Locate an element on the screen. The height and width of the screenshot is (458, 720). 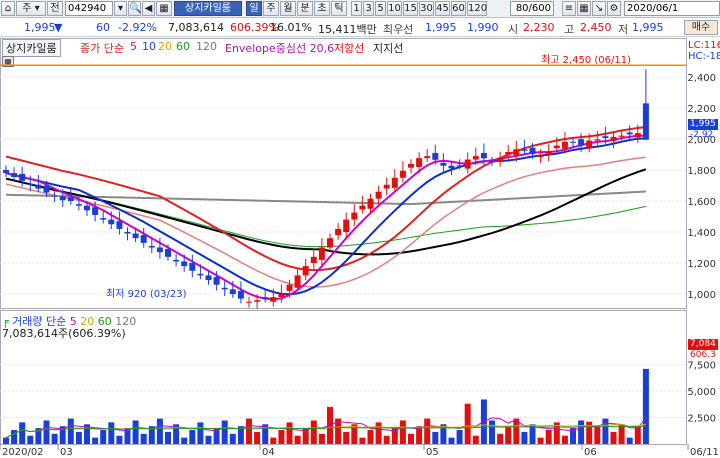
period-minute-button: 분 is located at coordinates (305, 8).